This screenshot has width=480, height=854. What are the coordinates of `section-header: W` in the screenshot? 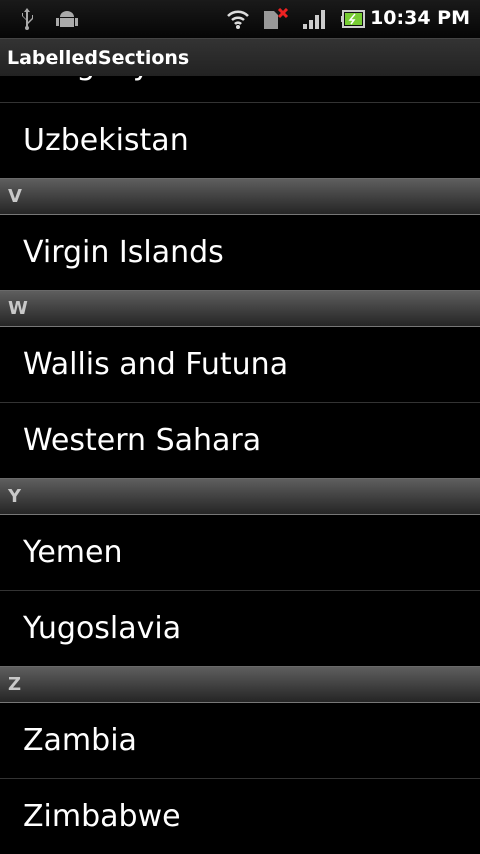 It's located at (240, 308).